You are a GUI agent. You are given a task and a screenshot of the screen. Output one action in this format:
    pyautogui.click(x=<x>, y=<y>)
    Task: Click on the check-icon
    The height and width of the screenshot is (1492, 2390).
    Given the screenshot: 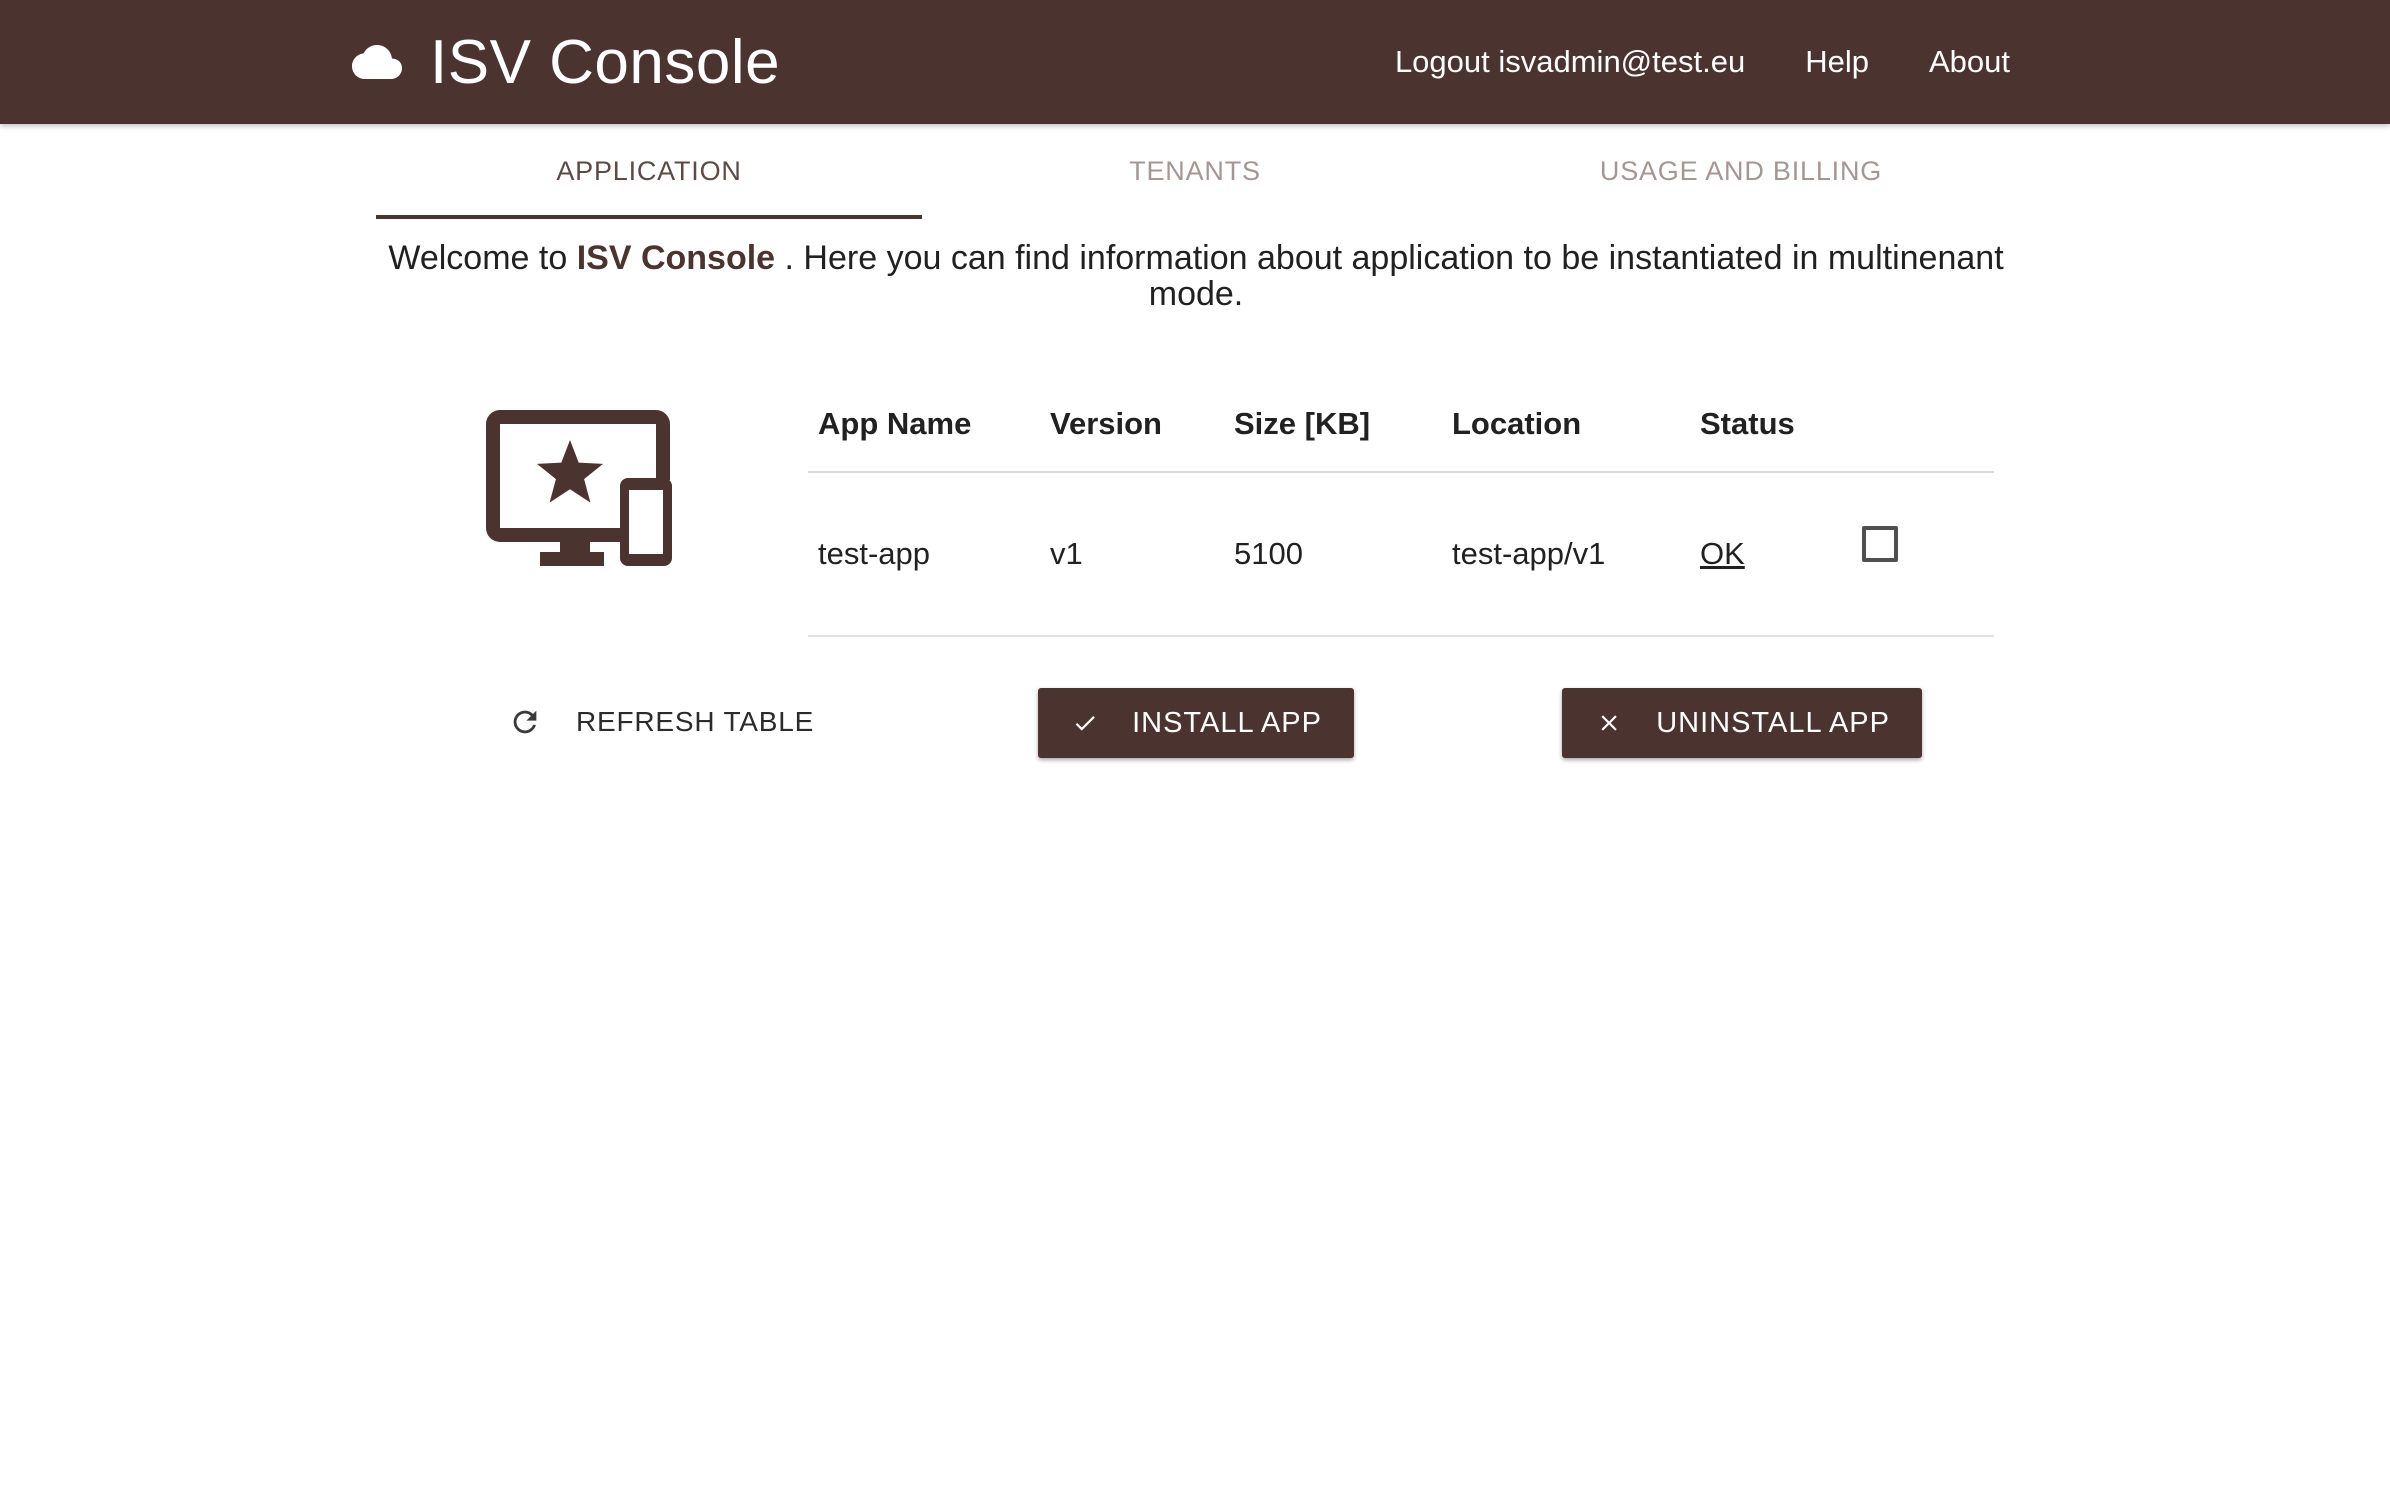 What is the action you would take?
    pyautogui.click(x=1085, y=723)
    